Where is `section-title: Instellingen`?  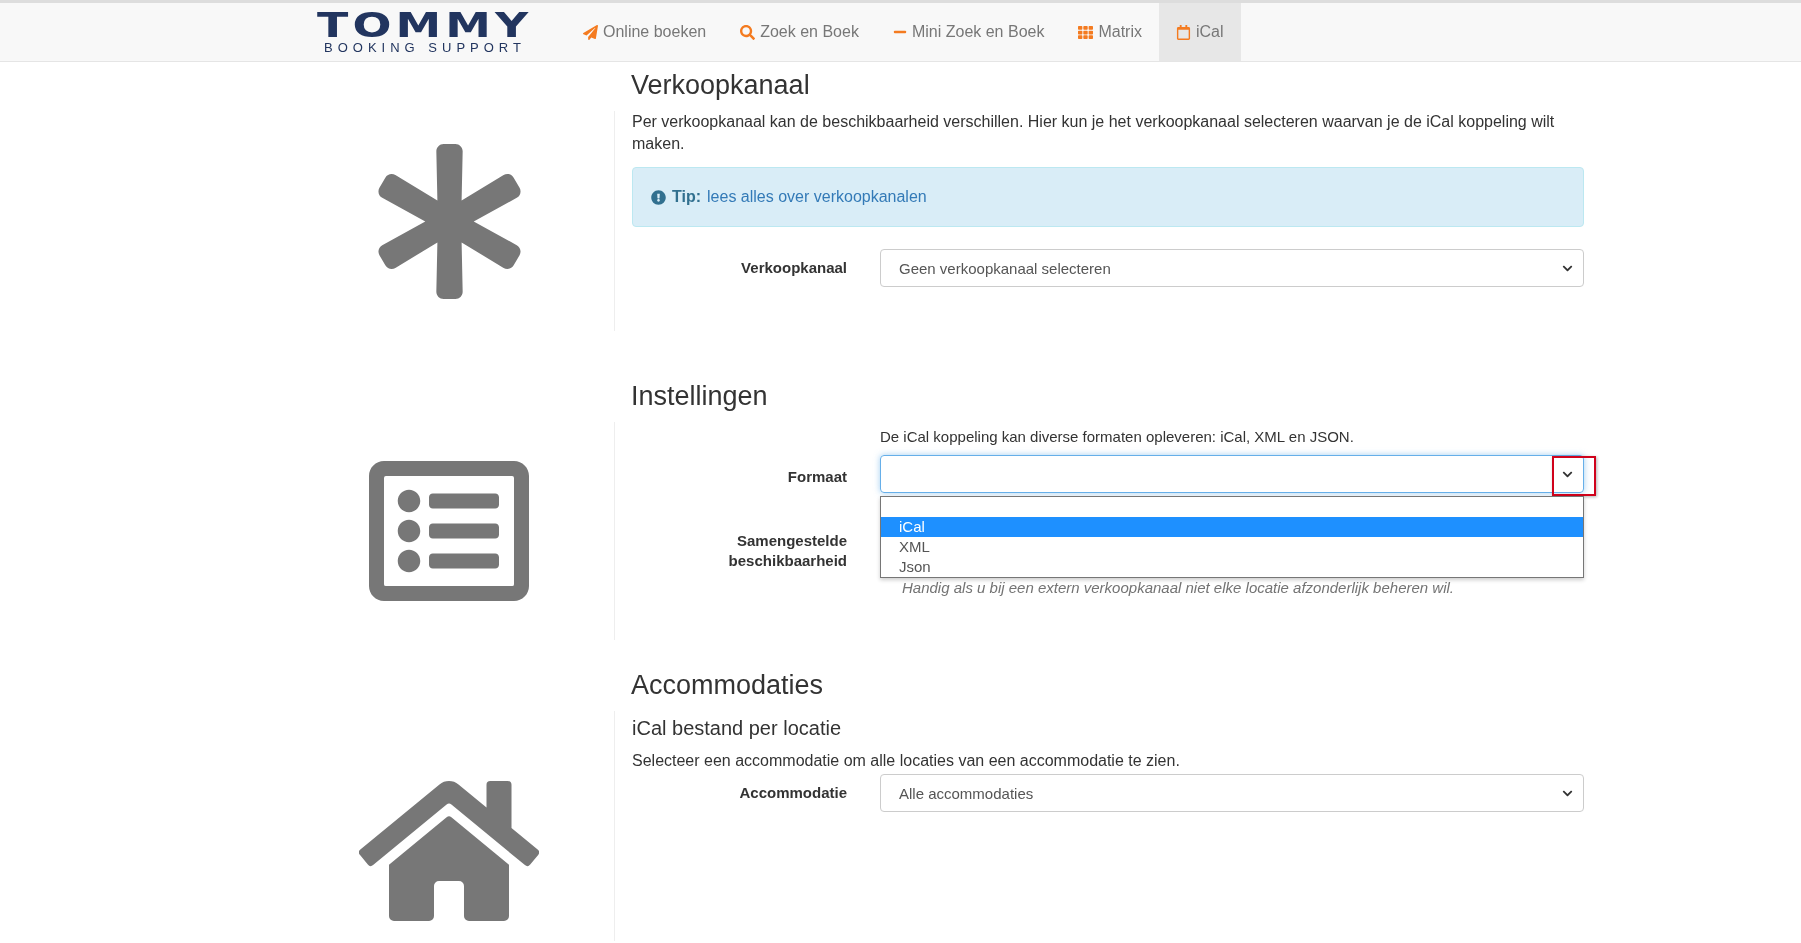
section-title: Instellingen is located at coordinates (700, 396).